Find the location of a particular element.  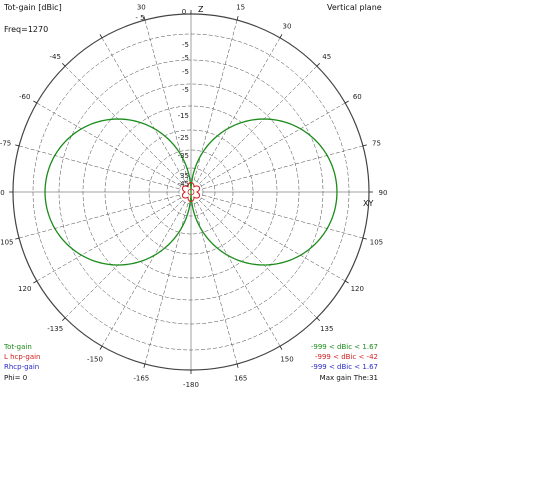

angle-label: -90 is located at coordinates (2, 193).